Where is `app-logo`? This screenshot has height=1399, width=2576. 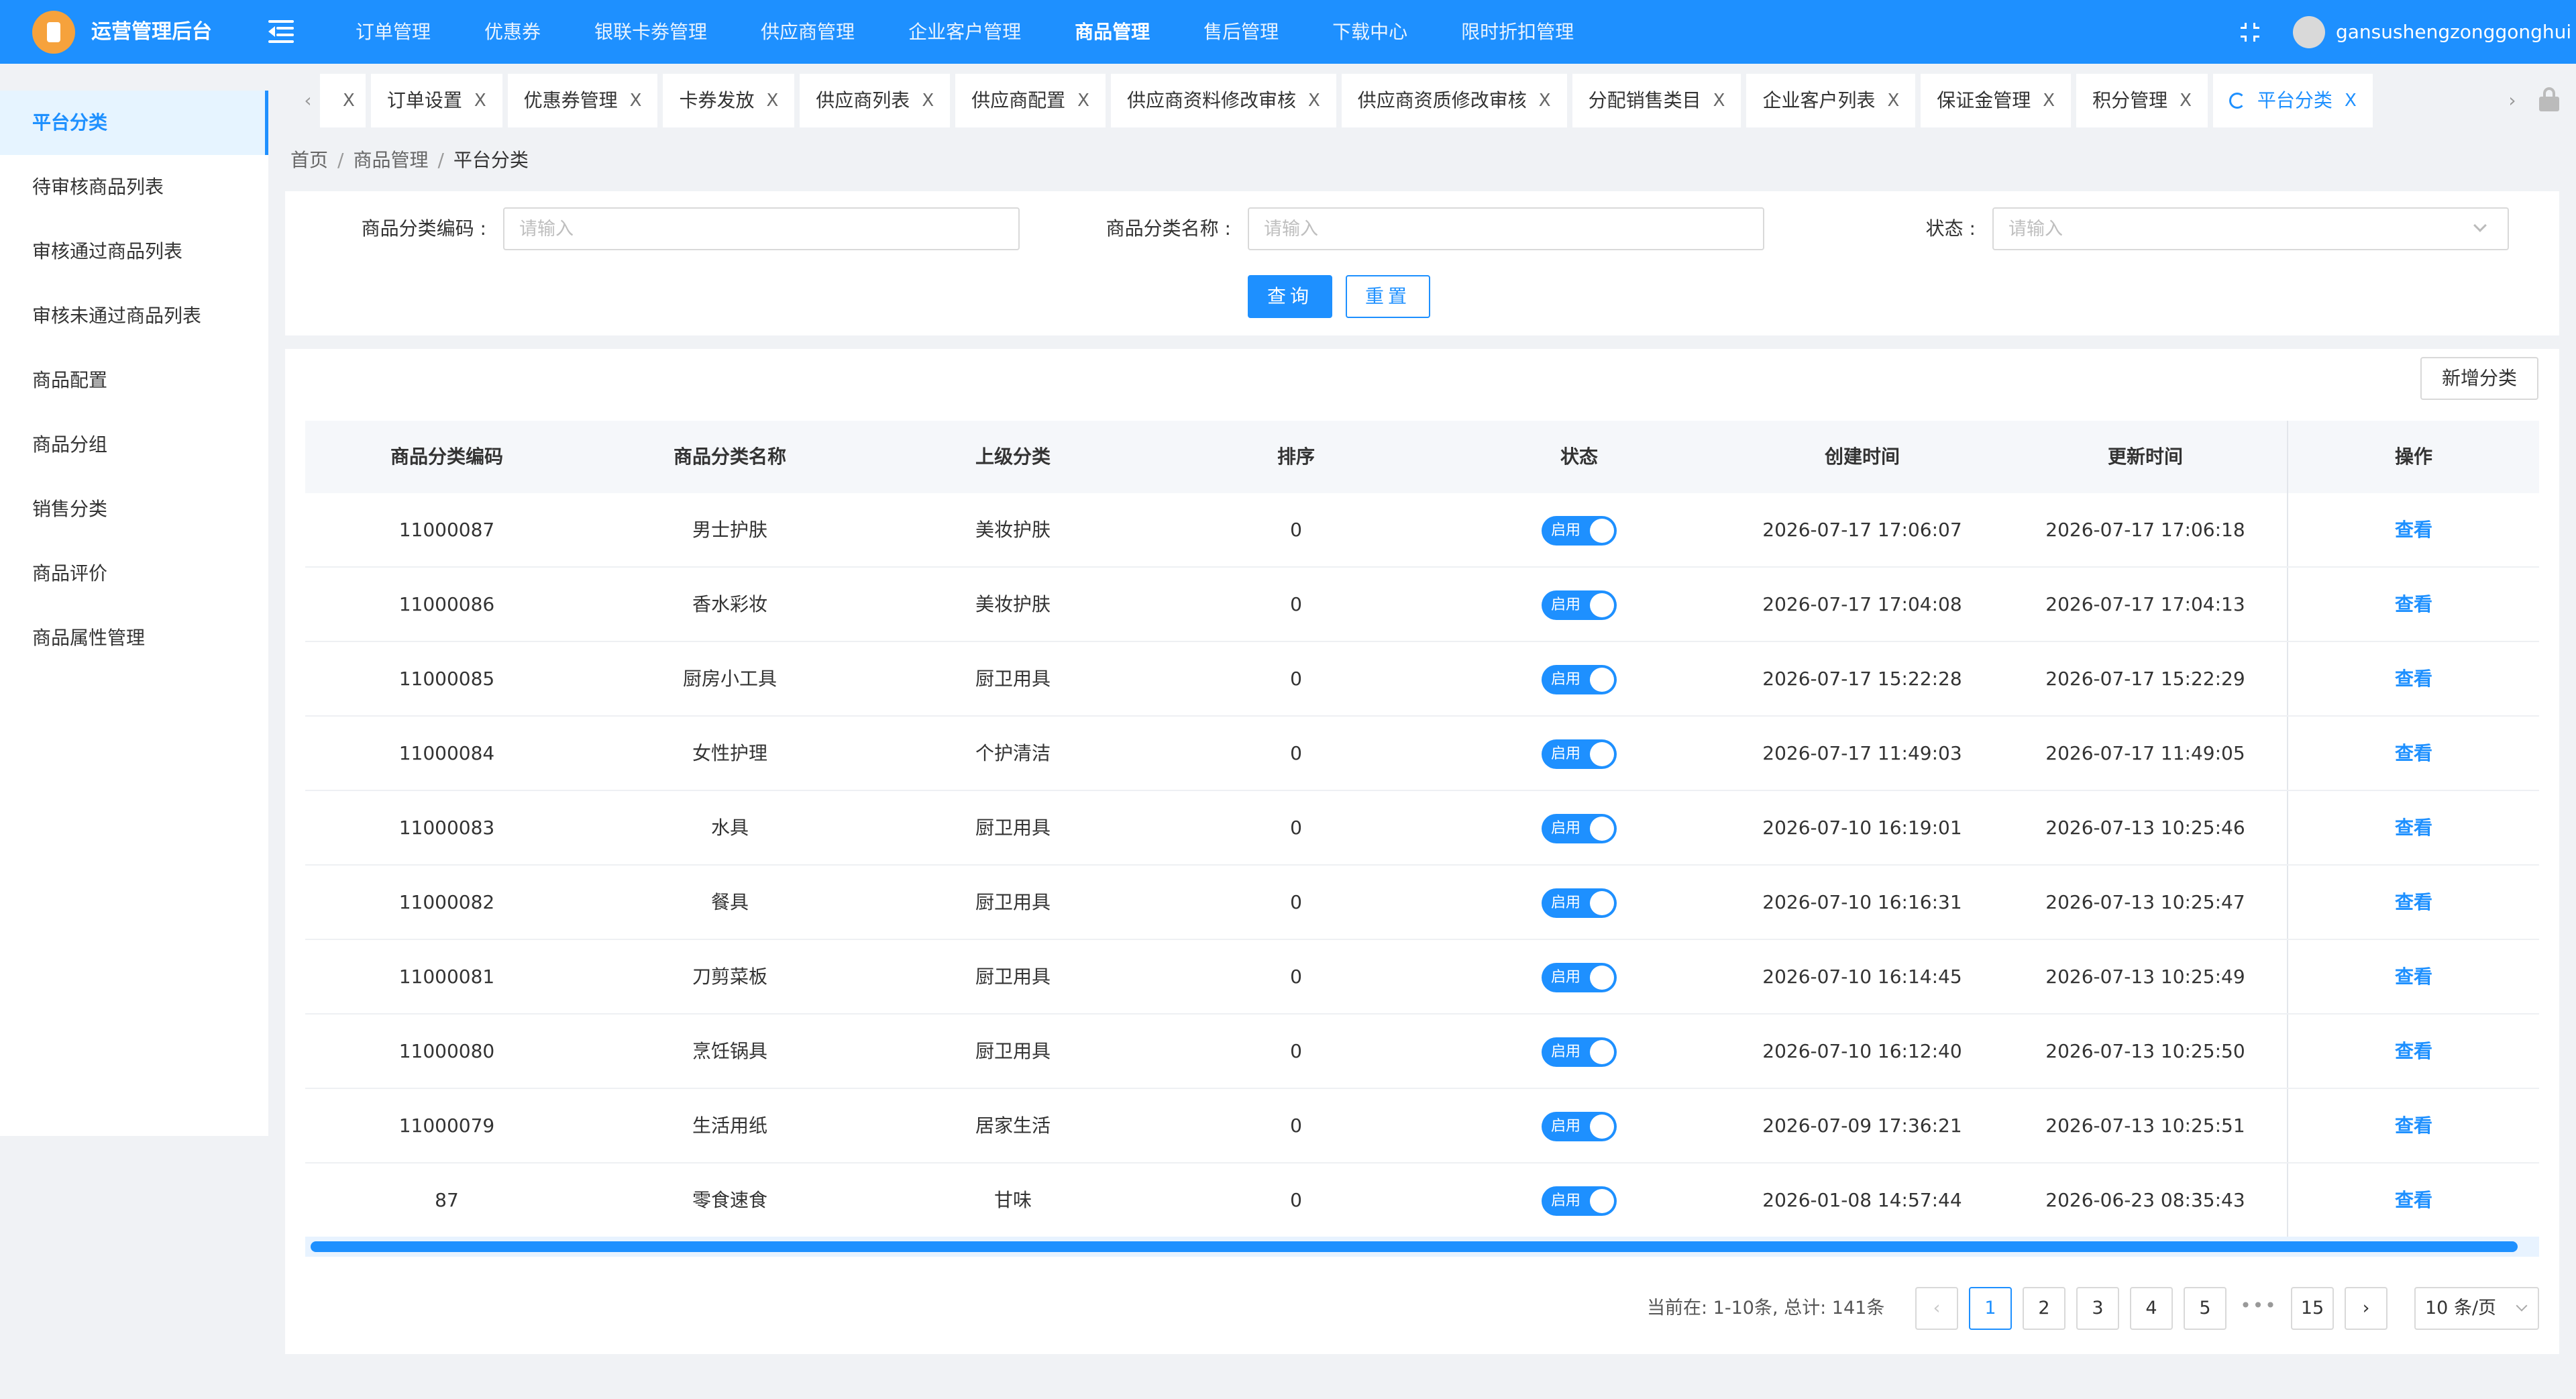
app-logo is located at coordinates (53, 32).